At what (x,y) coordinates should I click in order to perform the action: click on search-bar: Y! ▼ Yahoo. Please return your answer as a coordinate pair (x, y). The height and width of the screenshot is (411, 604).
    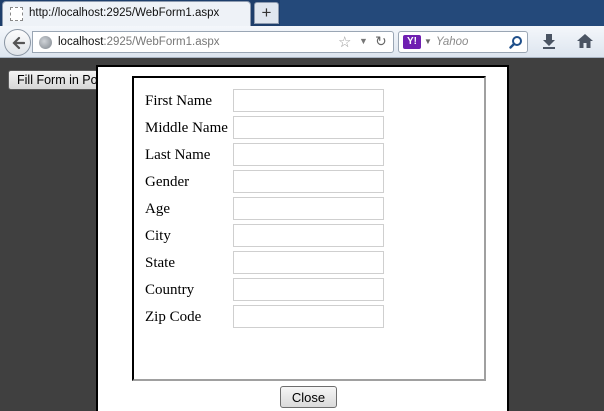
    Looking at the image, I should click on (463, 42).